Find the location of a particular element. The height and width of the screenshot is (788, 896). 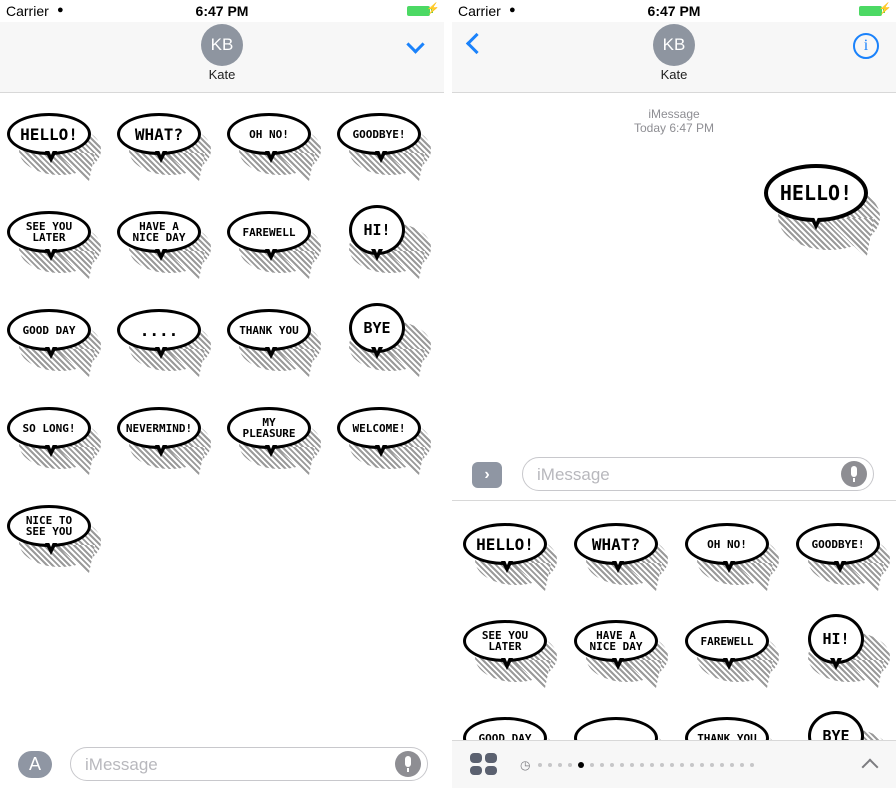

sticker-art: GOOD DAY is located at coordinates (509, 724).